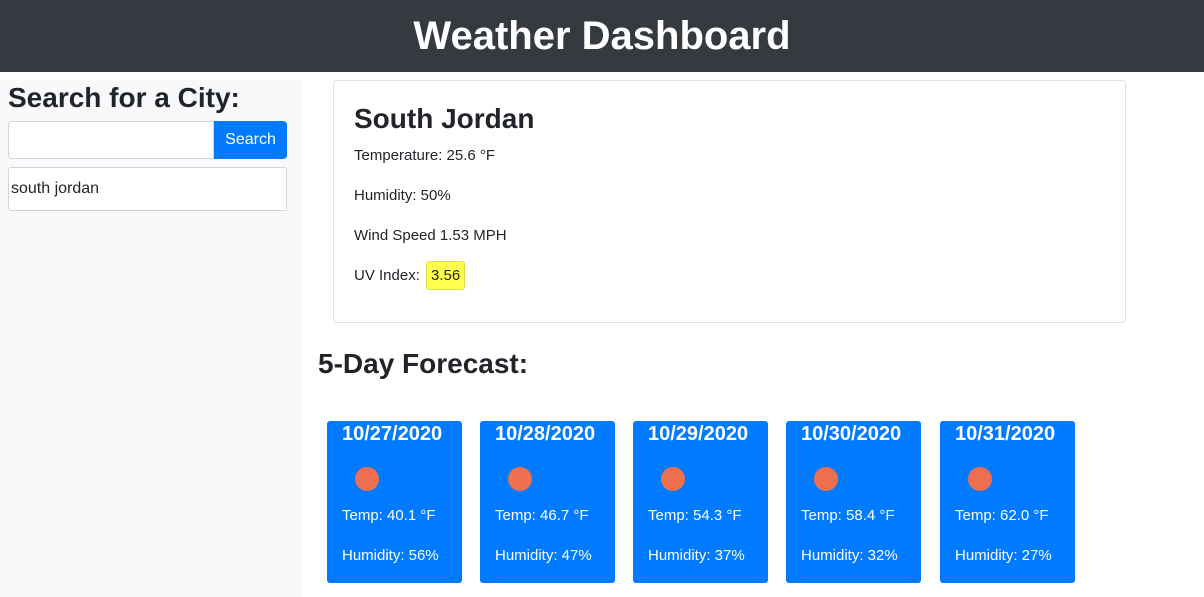 Image resolution: width=1204 pixels, height=597 pixels. What do you see at coordinates (853, 502) in the screenshot?
I see `forecast-card: 10/30/2020 Temp: 58.4 °F Humidity: 32%` at bounding box center [853, 502].